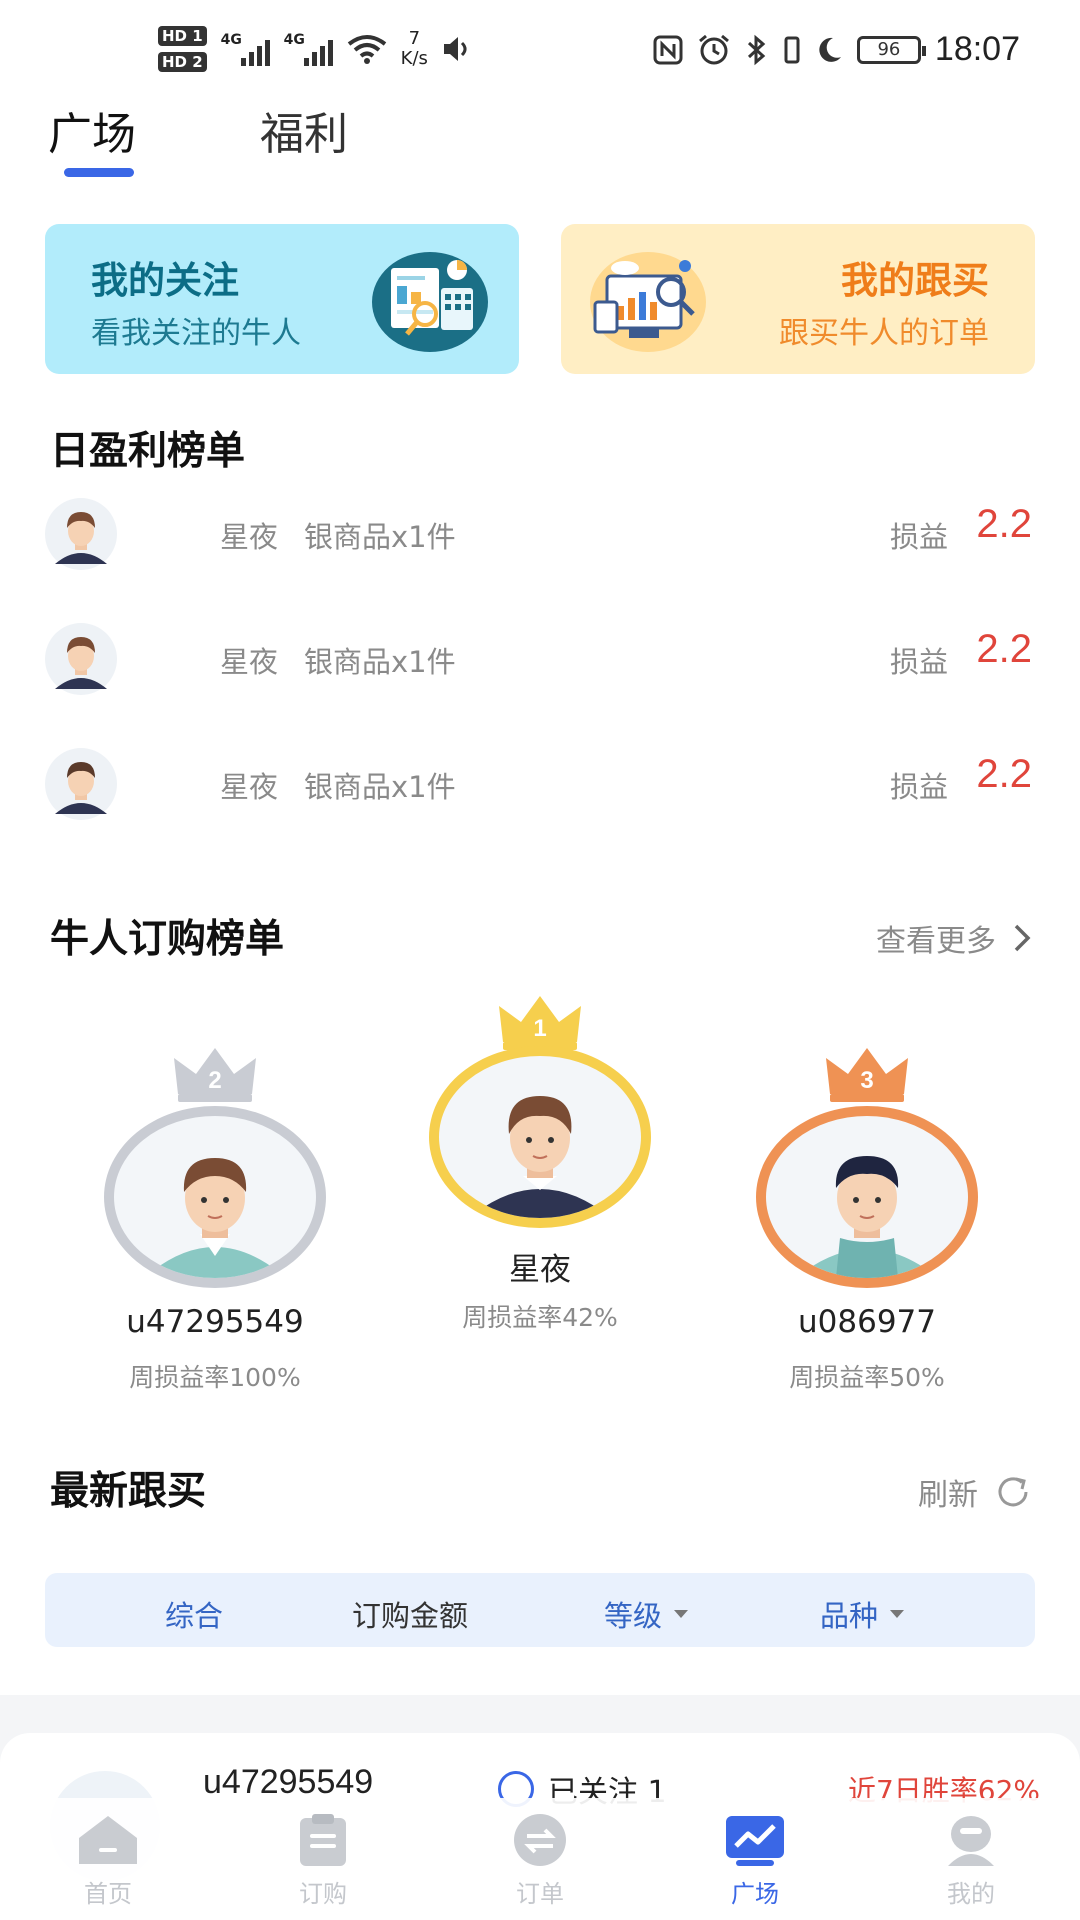 The height and width of the screenshot is (1920, 1080). What do you see at coordinates (971, 1841) in the screenshot?
I see `user-icon` at bounding box center [971, 1841].